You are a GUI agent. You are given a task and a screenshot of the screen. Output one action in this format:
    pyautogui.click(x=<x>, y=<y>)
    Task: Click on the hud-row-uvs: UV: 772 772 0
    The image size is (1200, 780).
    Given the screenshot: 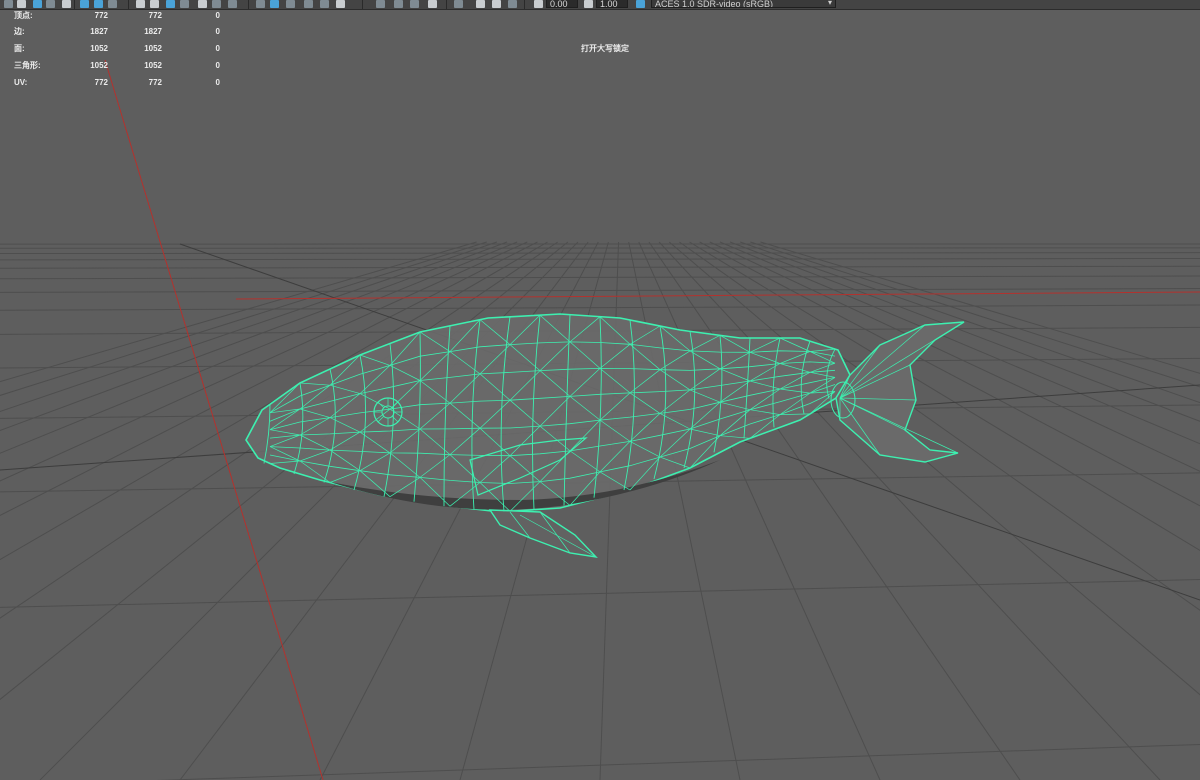 What is the action you would take?
    pyautogui.click(x=115, y=84)
    